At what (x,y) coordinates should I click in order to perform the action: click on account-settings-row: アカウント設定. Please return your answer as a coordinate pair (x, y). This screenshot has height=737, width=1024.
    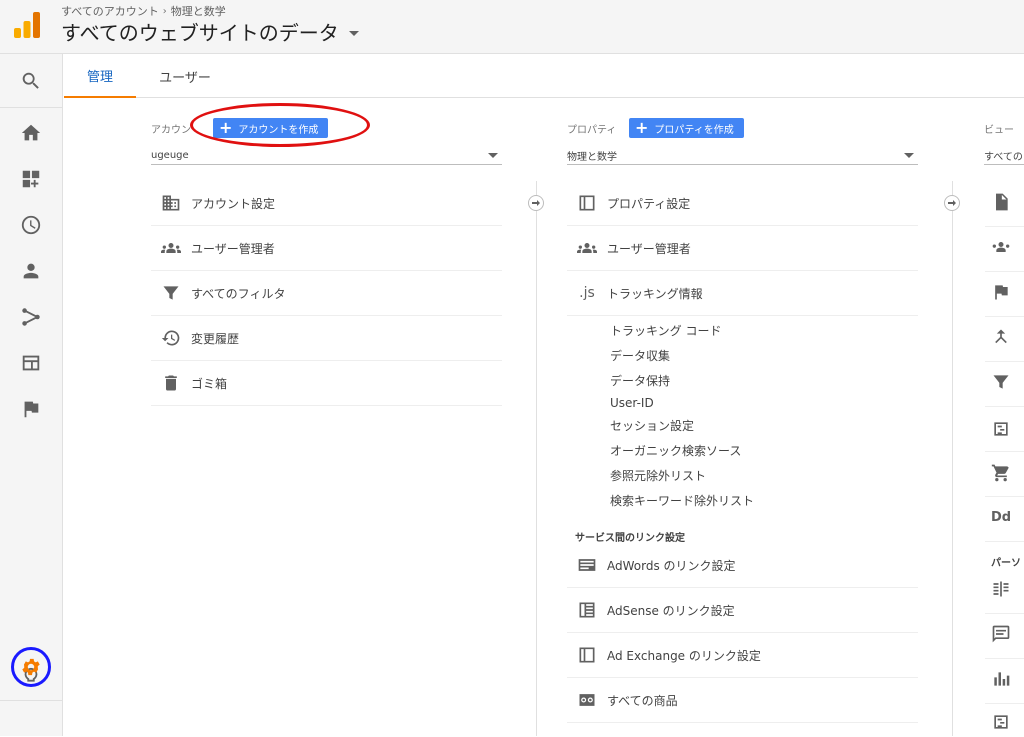
    Looking at the image, I should click on (326, 203).